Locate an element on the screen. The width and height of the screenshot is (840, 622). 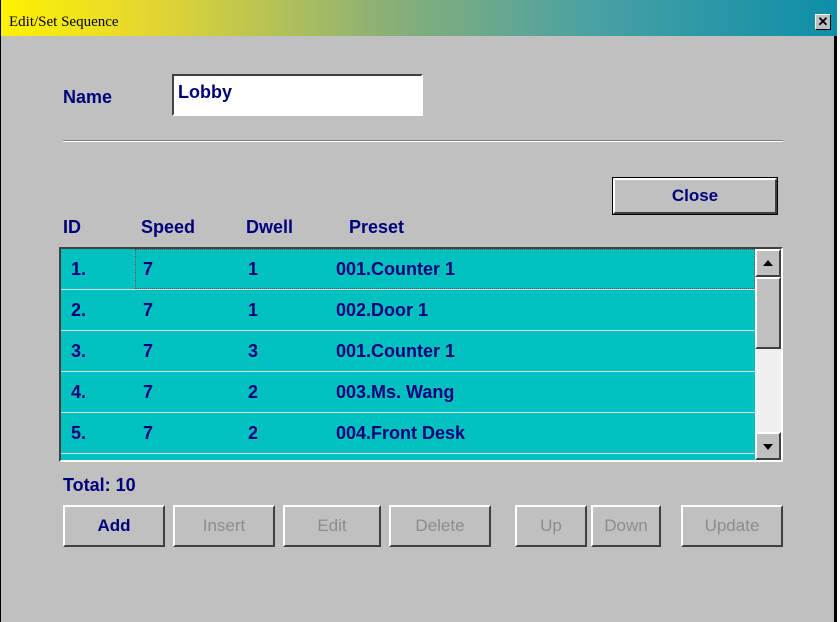
update-button: Update is located at coordinates (732, 526).